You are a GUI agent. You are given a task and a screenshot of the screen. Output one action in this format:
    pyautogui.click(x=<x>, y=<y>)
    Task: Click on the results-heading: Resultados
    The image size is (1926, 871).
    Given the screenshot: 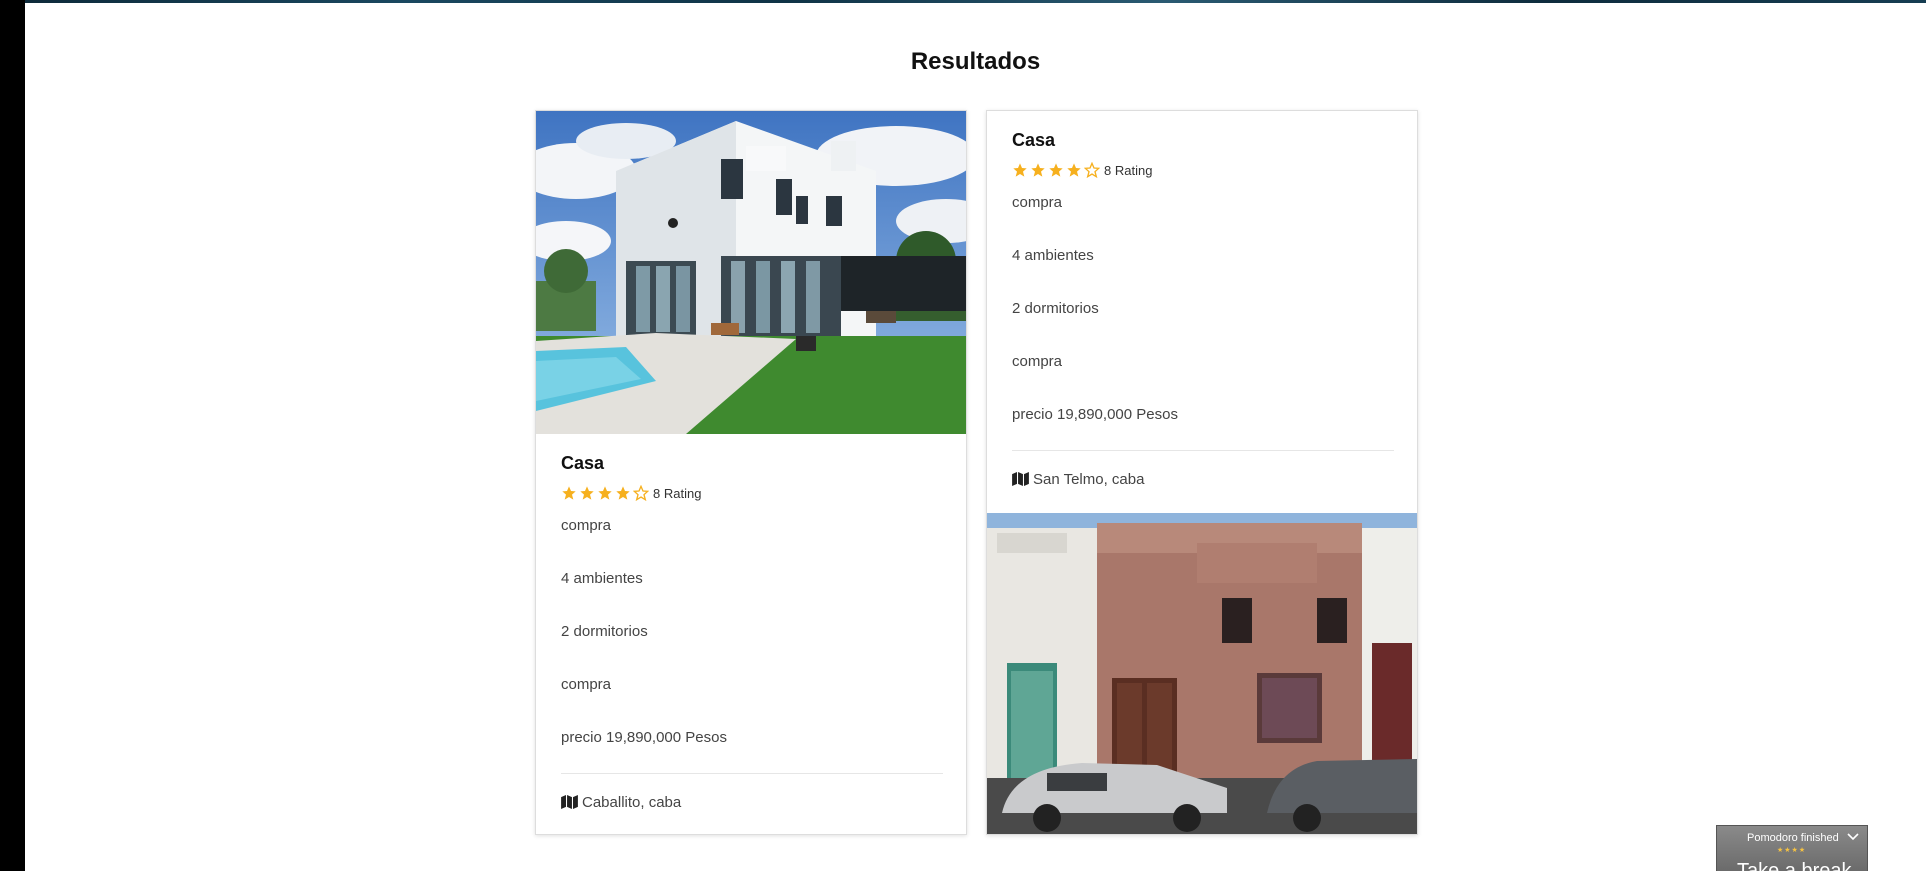 What is the action you would take?
    pyautogui.click(x=975, y=61)
    